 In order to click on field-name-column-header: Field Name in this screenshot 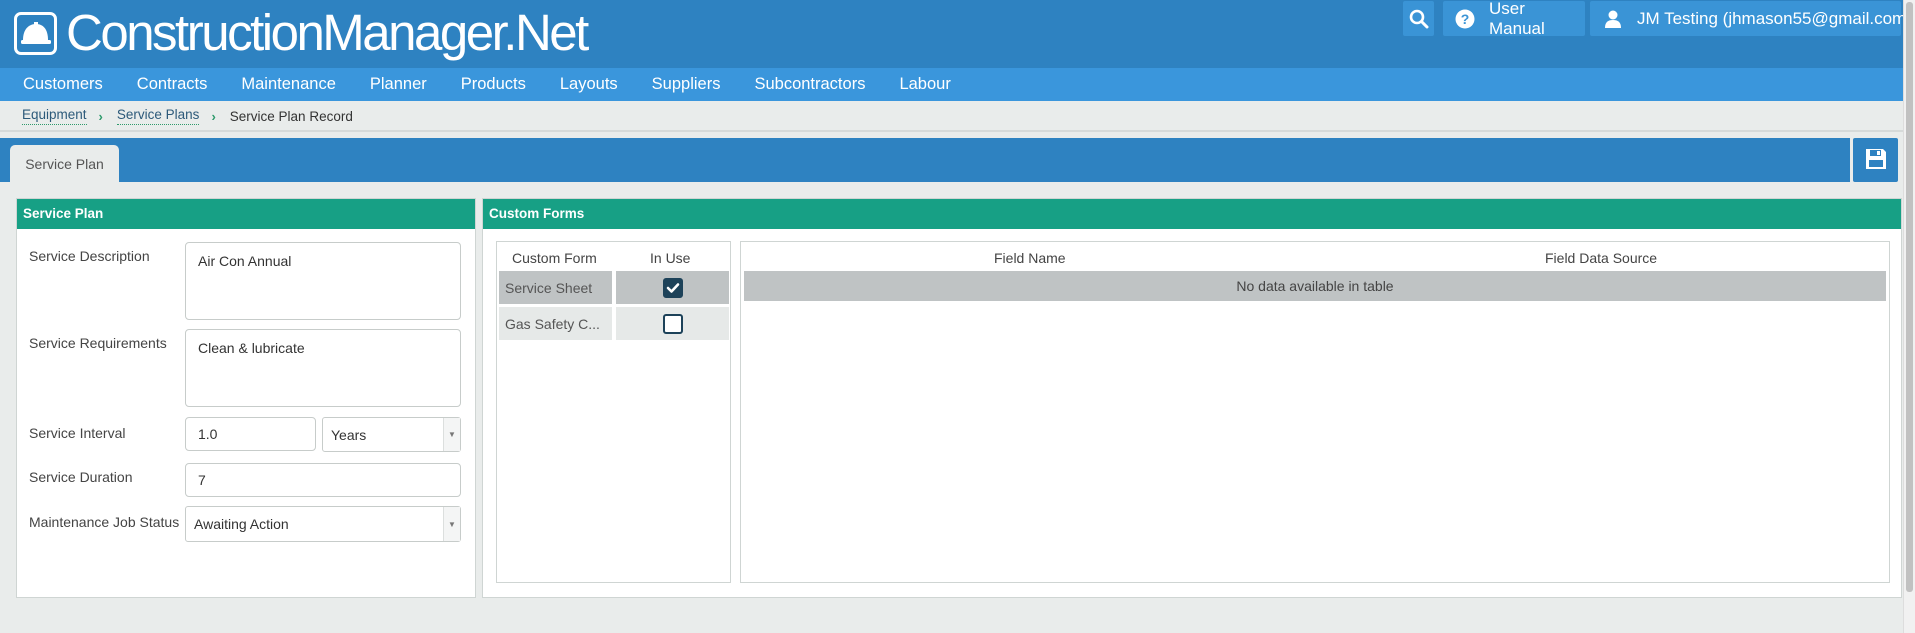, I will do `click(1030, 258)`.